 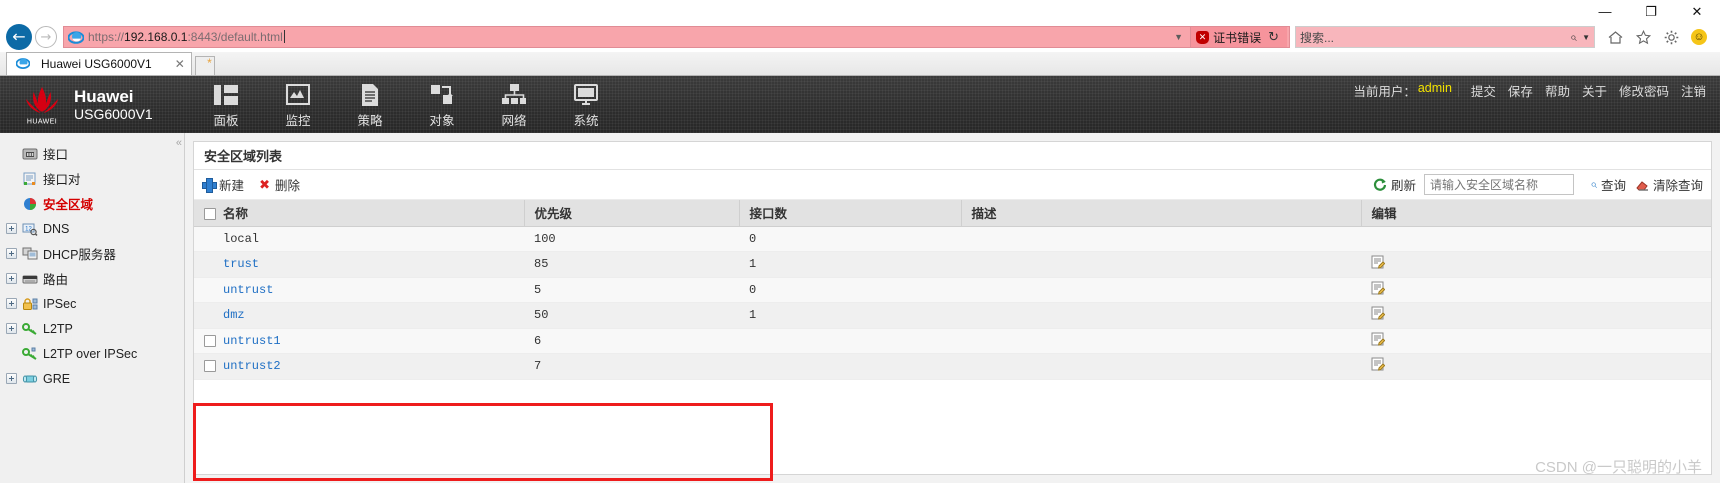 I want to click on feedback-smiley-icon: ☺, so click(x=1699, y=37).